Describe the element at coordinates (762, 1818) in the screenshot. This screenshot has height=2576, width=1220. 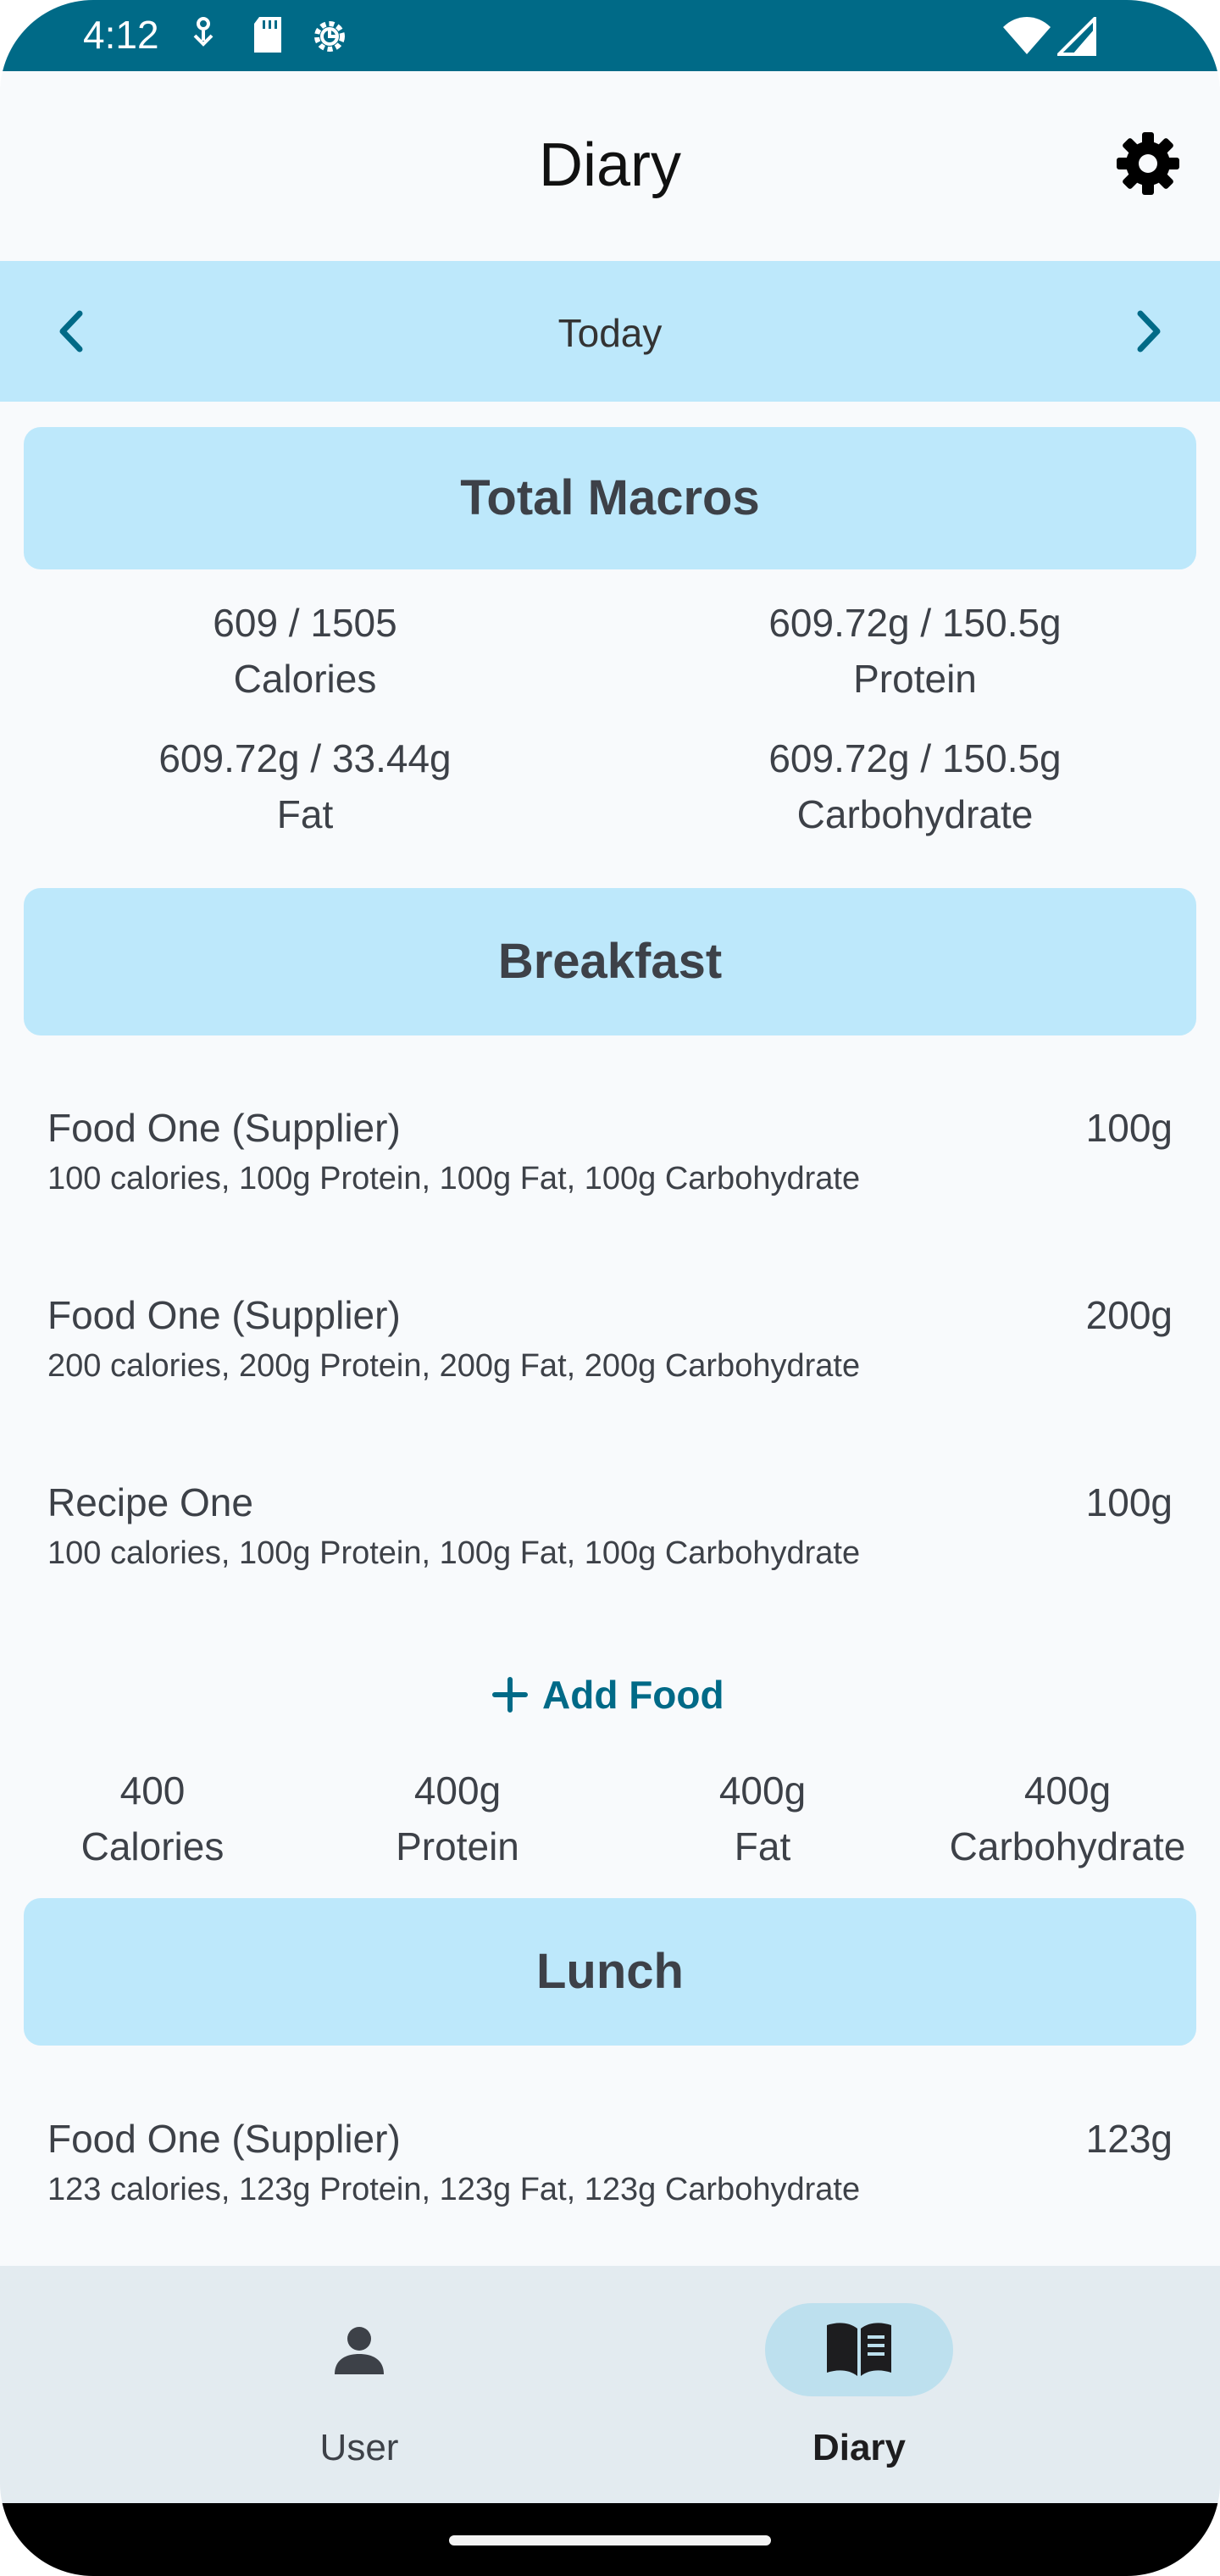
I see `breakfast-fat-total: 400g Fat` at that location.